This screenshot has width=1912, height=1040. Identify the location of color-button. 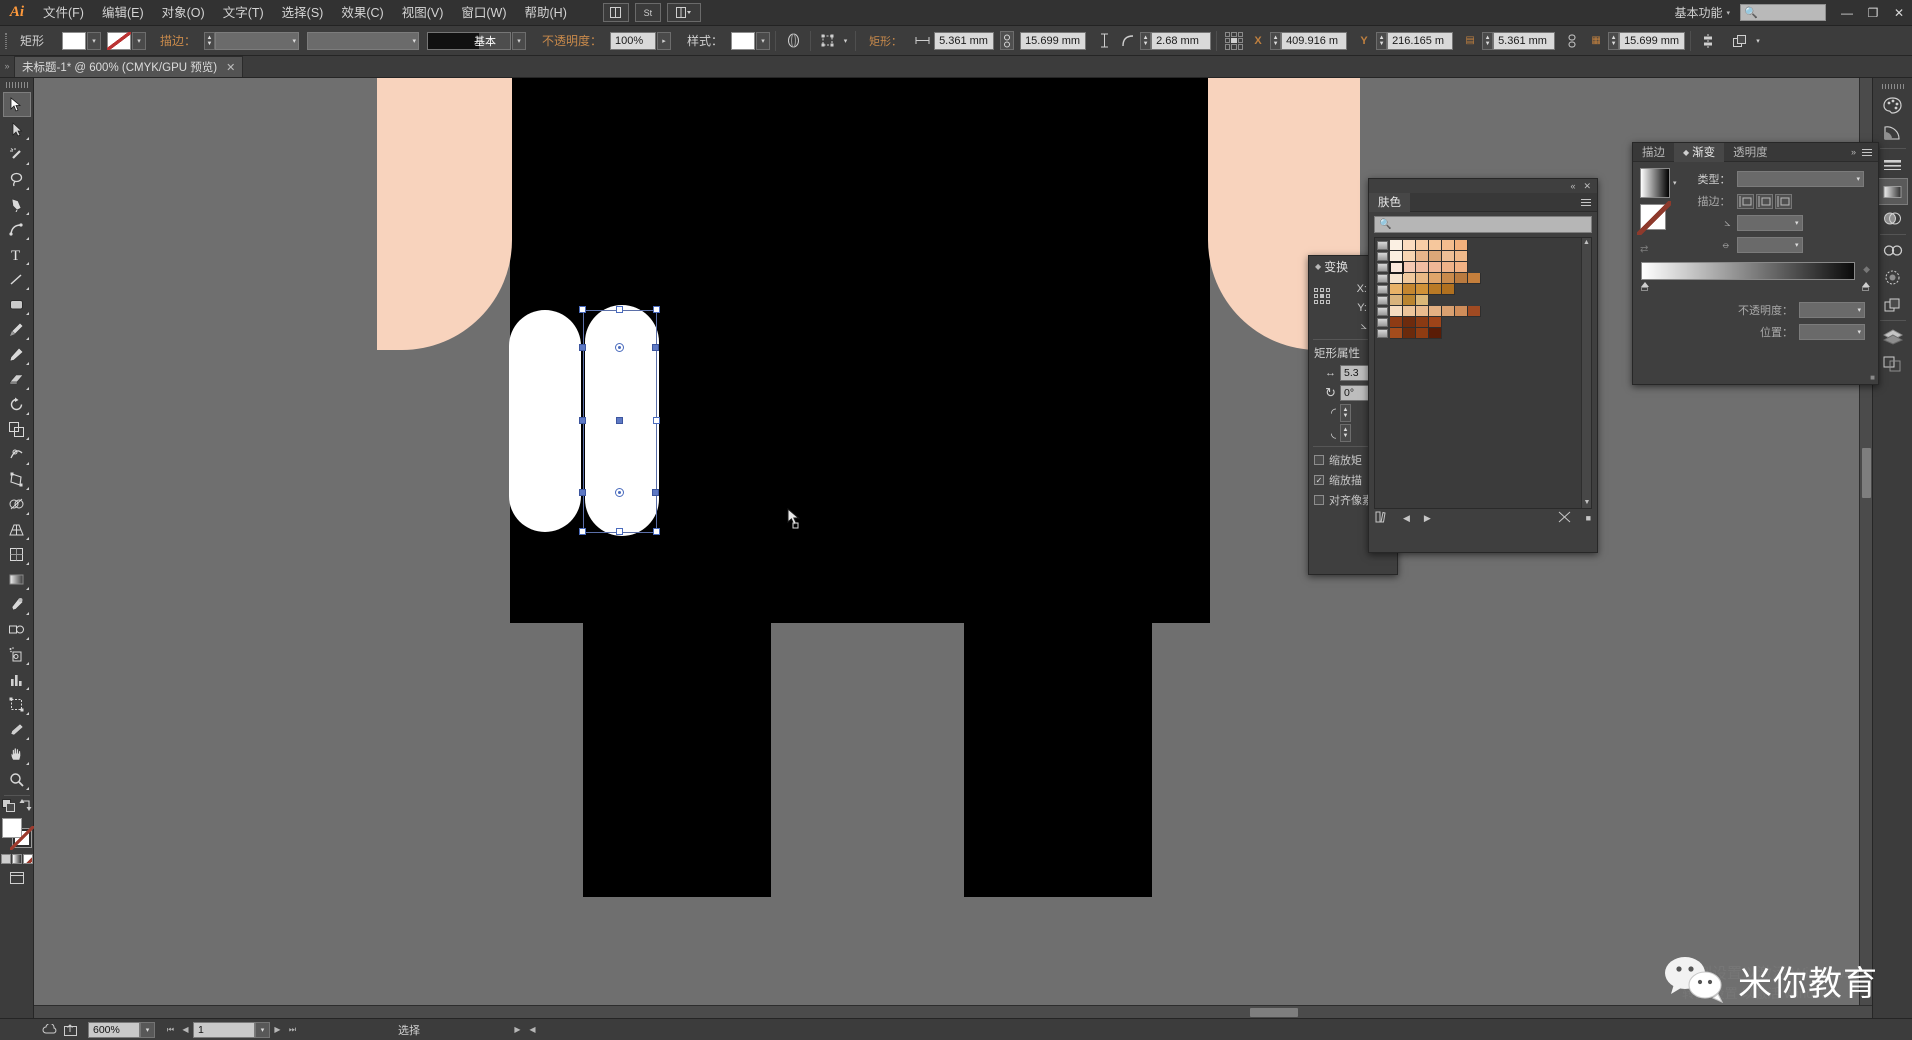
(5, 859).